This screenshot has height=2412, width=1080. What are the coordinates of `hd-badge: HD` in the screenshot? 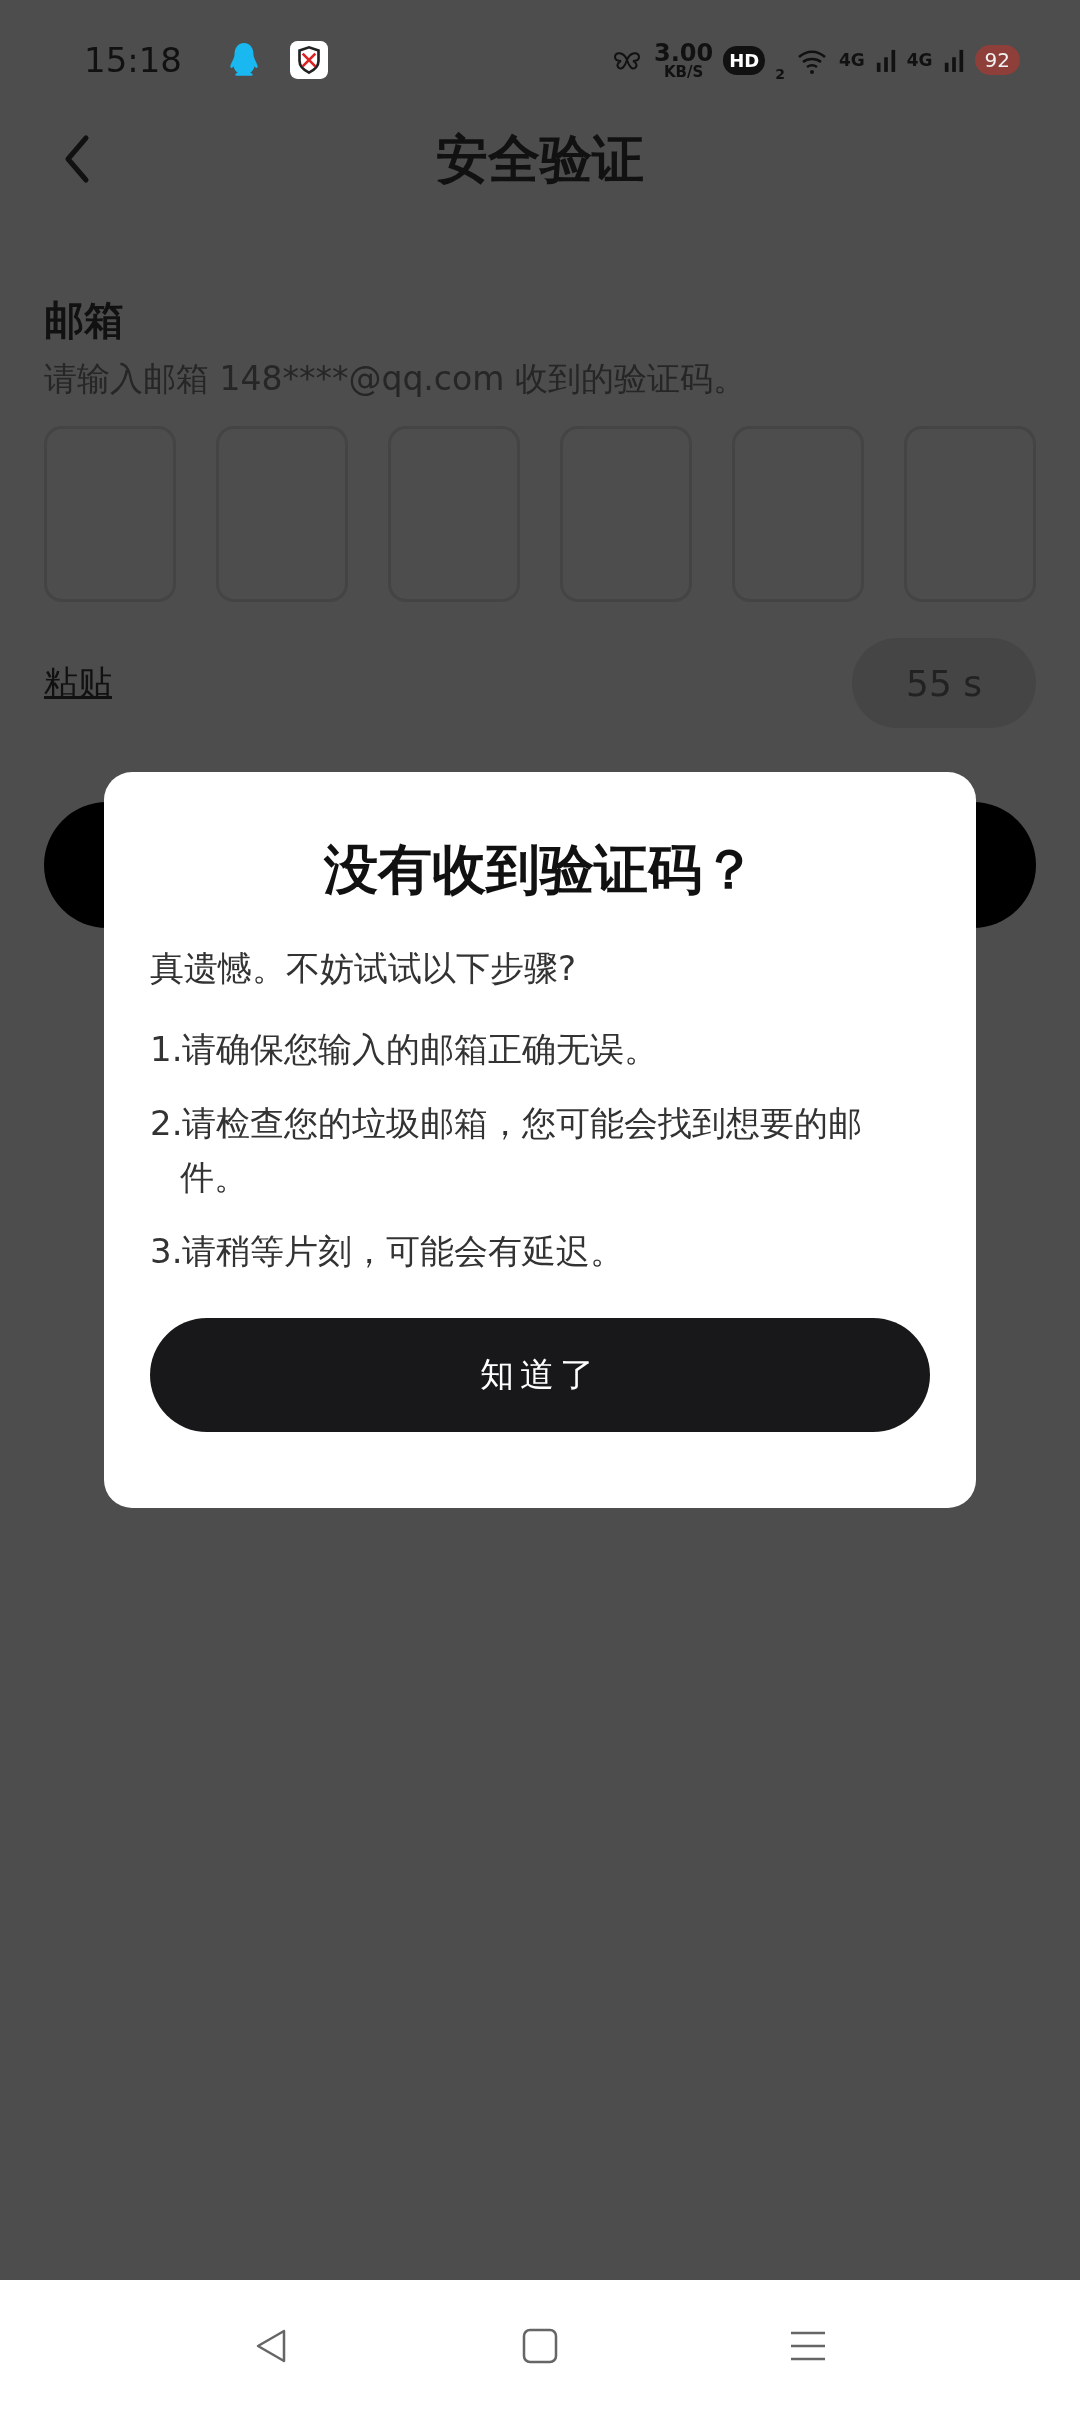 It's located at (744, 60).